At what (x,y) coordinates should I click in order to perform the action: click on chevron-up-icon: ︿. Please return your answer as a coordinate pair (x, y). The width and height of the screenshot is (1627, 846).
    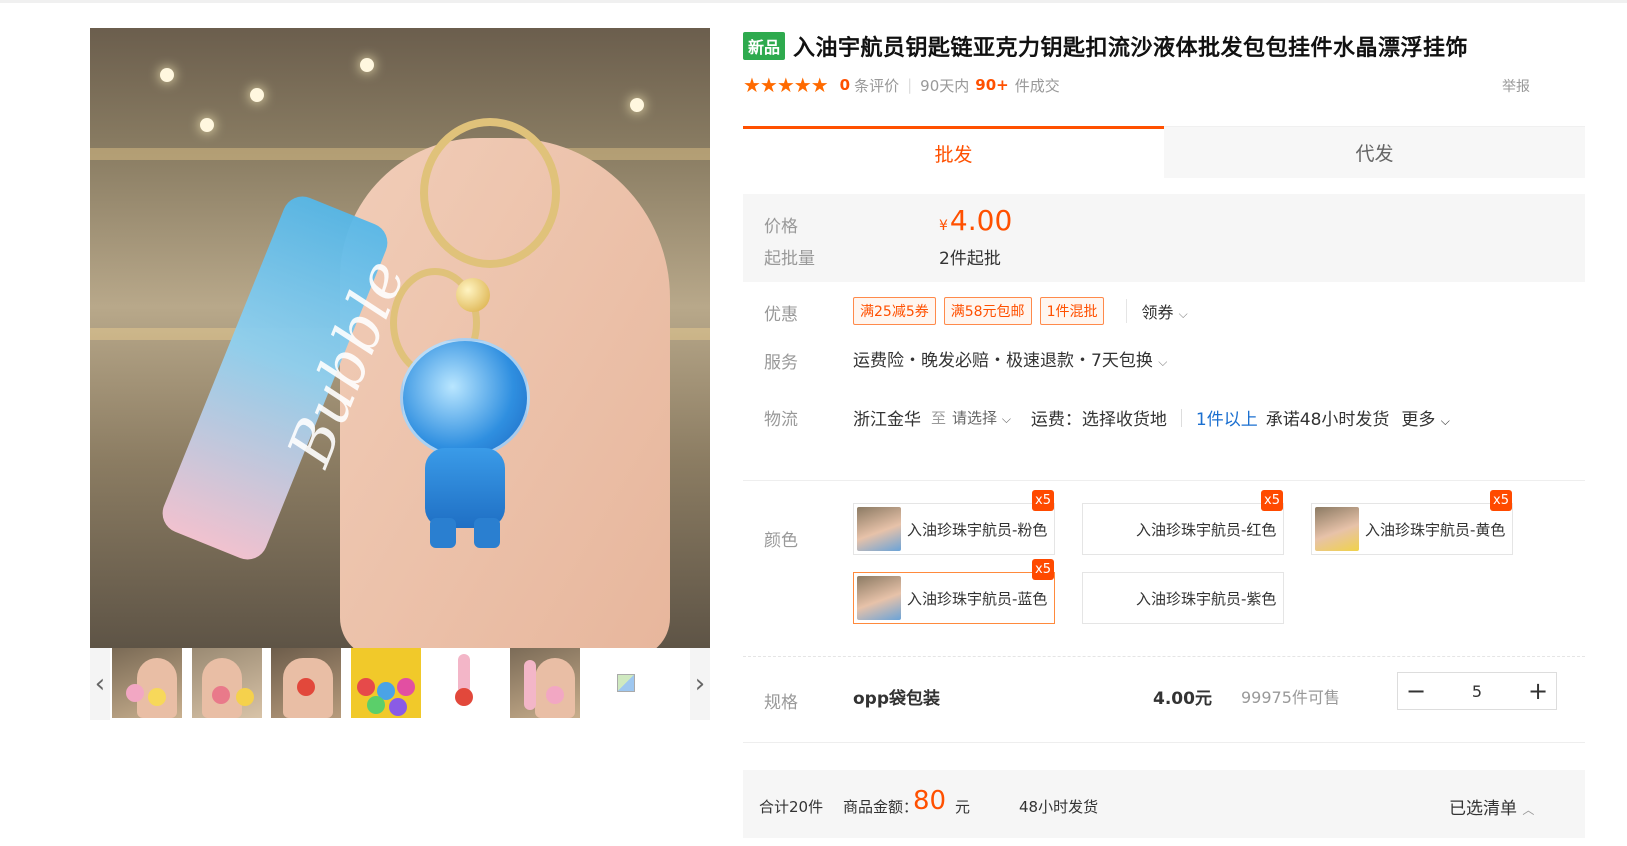
    Looking at the image, I should click on (1528, 810).